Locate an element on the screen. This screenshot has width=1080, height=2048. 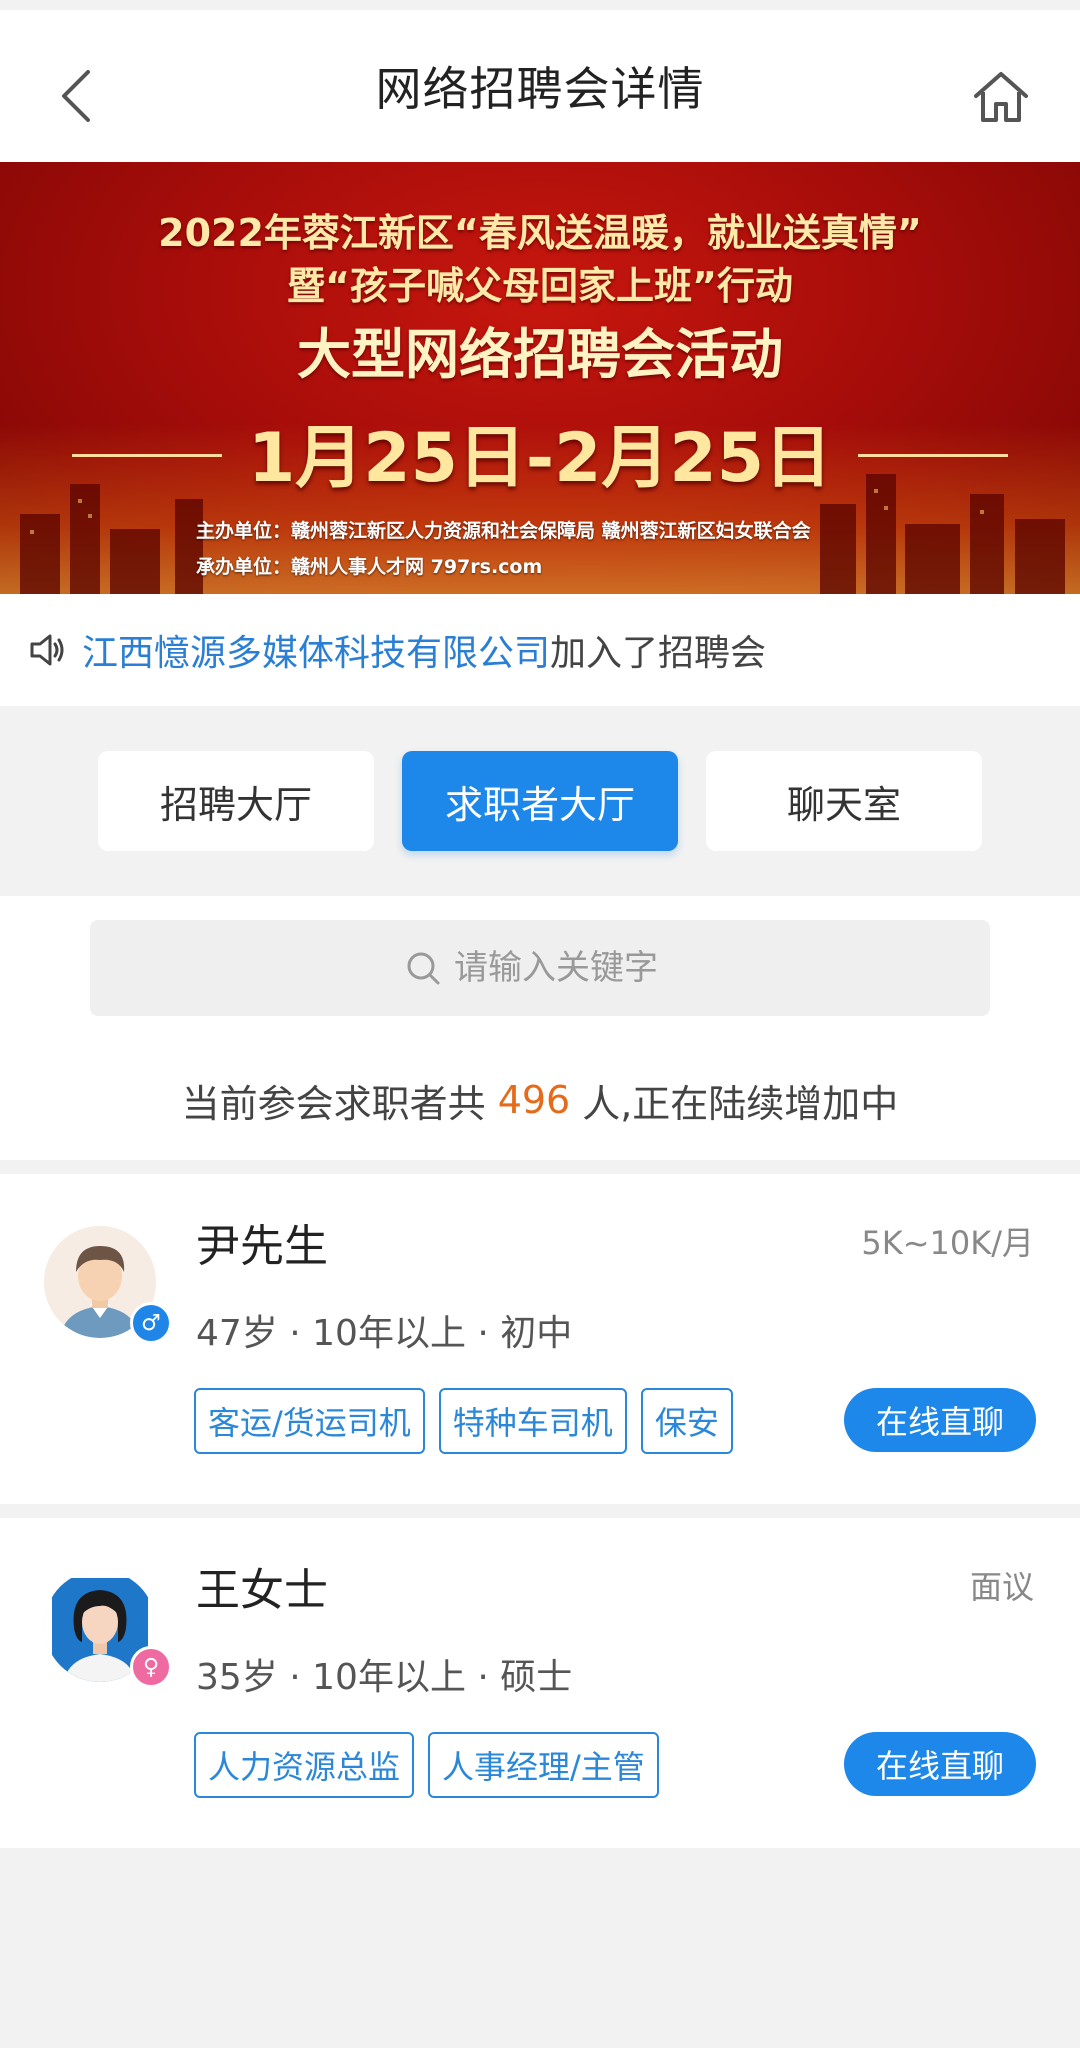
job-tag: 人事经理/主管 is located at coordinates (543, 1765).